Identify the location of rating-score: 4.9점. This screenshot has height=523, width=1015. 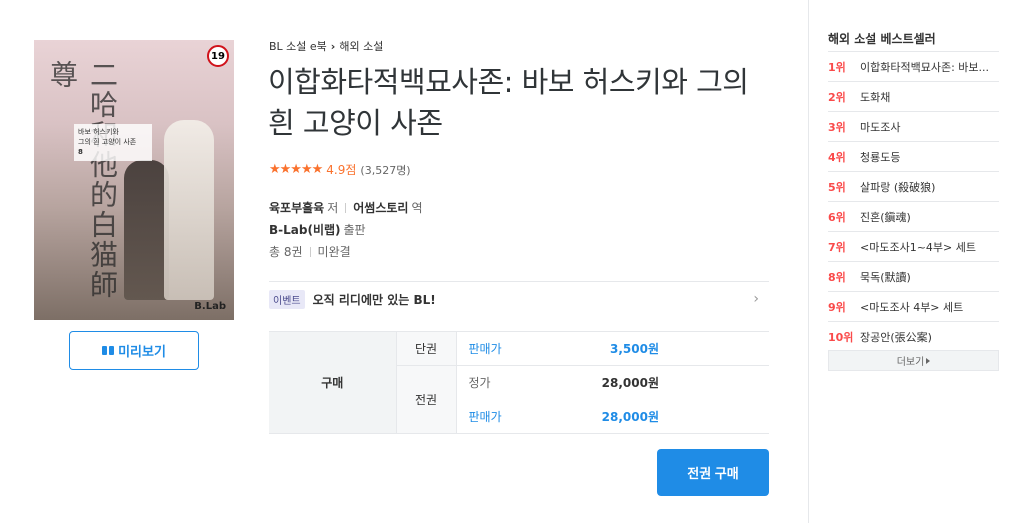
(341, 170).